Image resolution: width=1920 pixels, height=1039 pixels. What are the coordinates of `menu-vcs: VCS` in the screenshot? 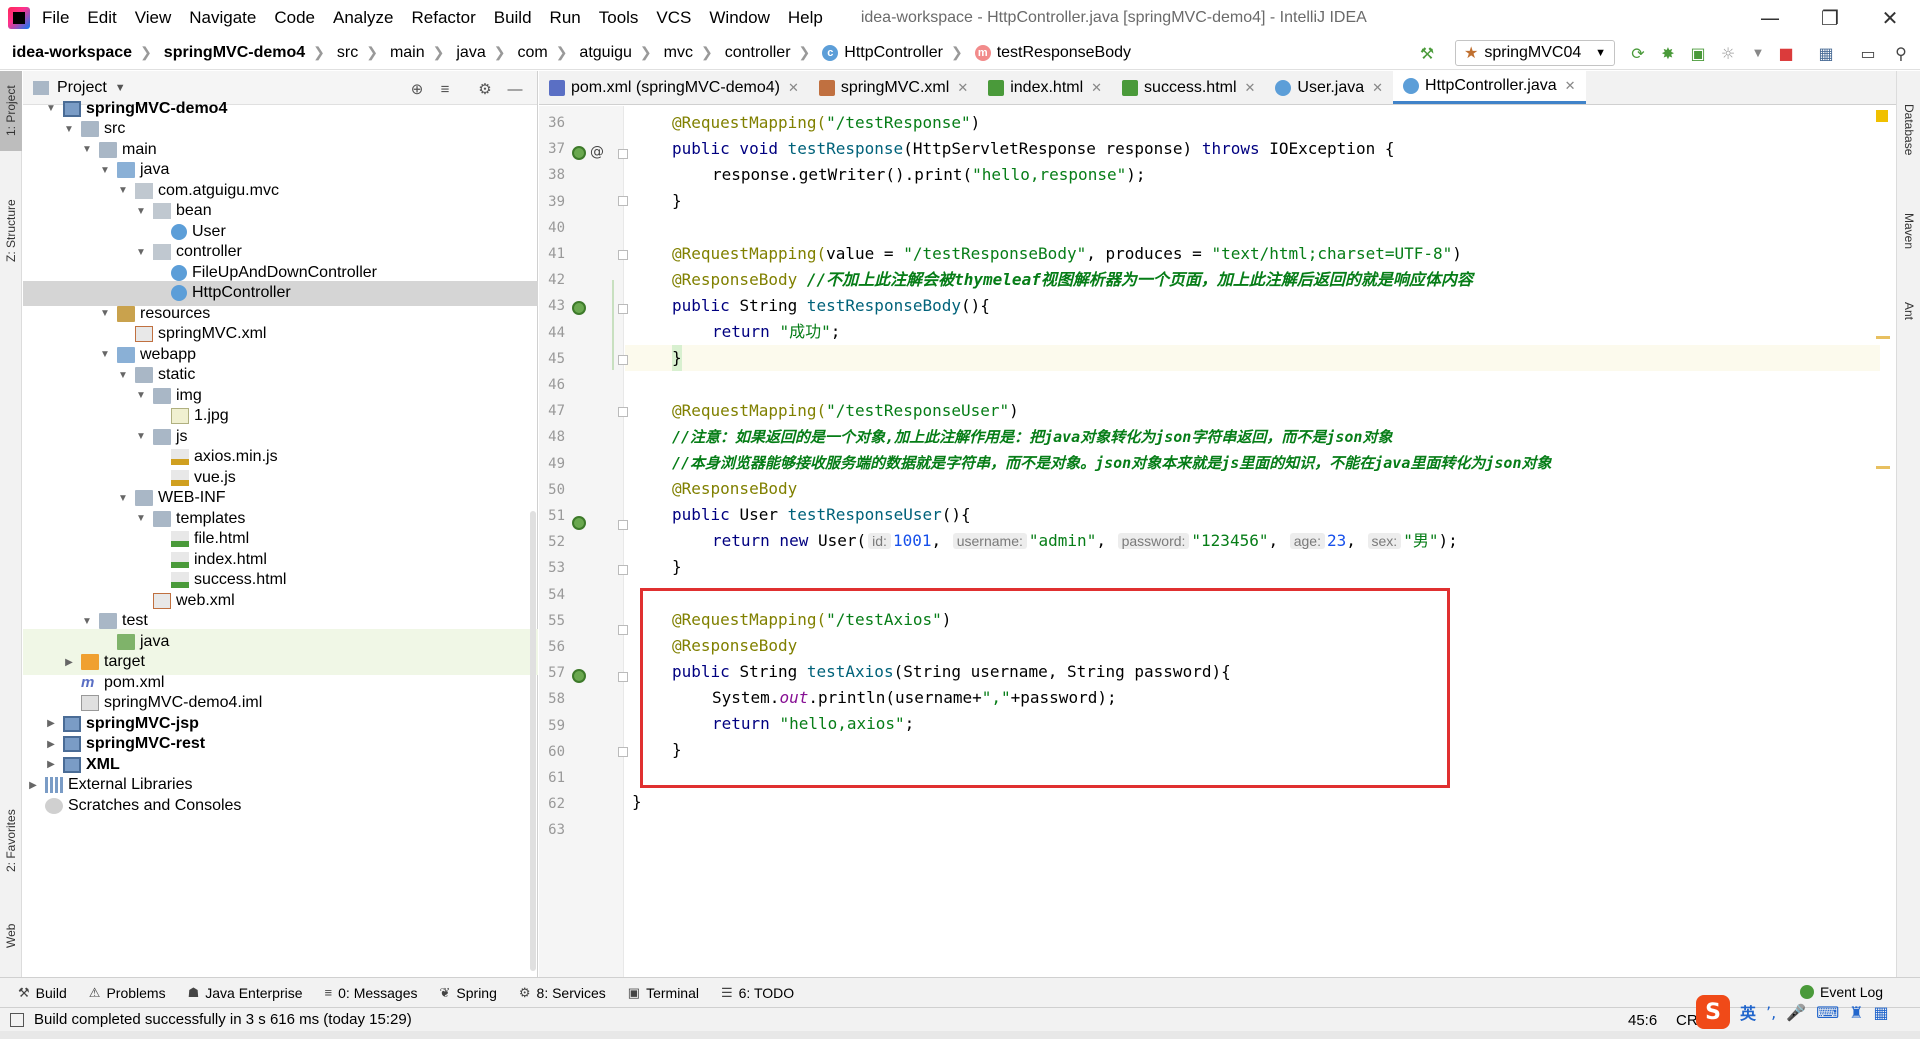 It's located at (673, 18).